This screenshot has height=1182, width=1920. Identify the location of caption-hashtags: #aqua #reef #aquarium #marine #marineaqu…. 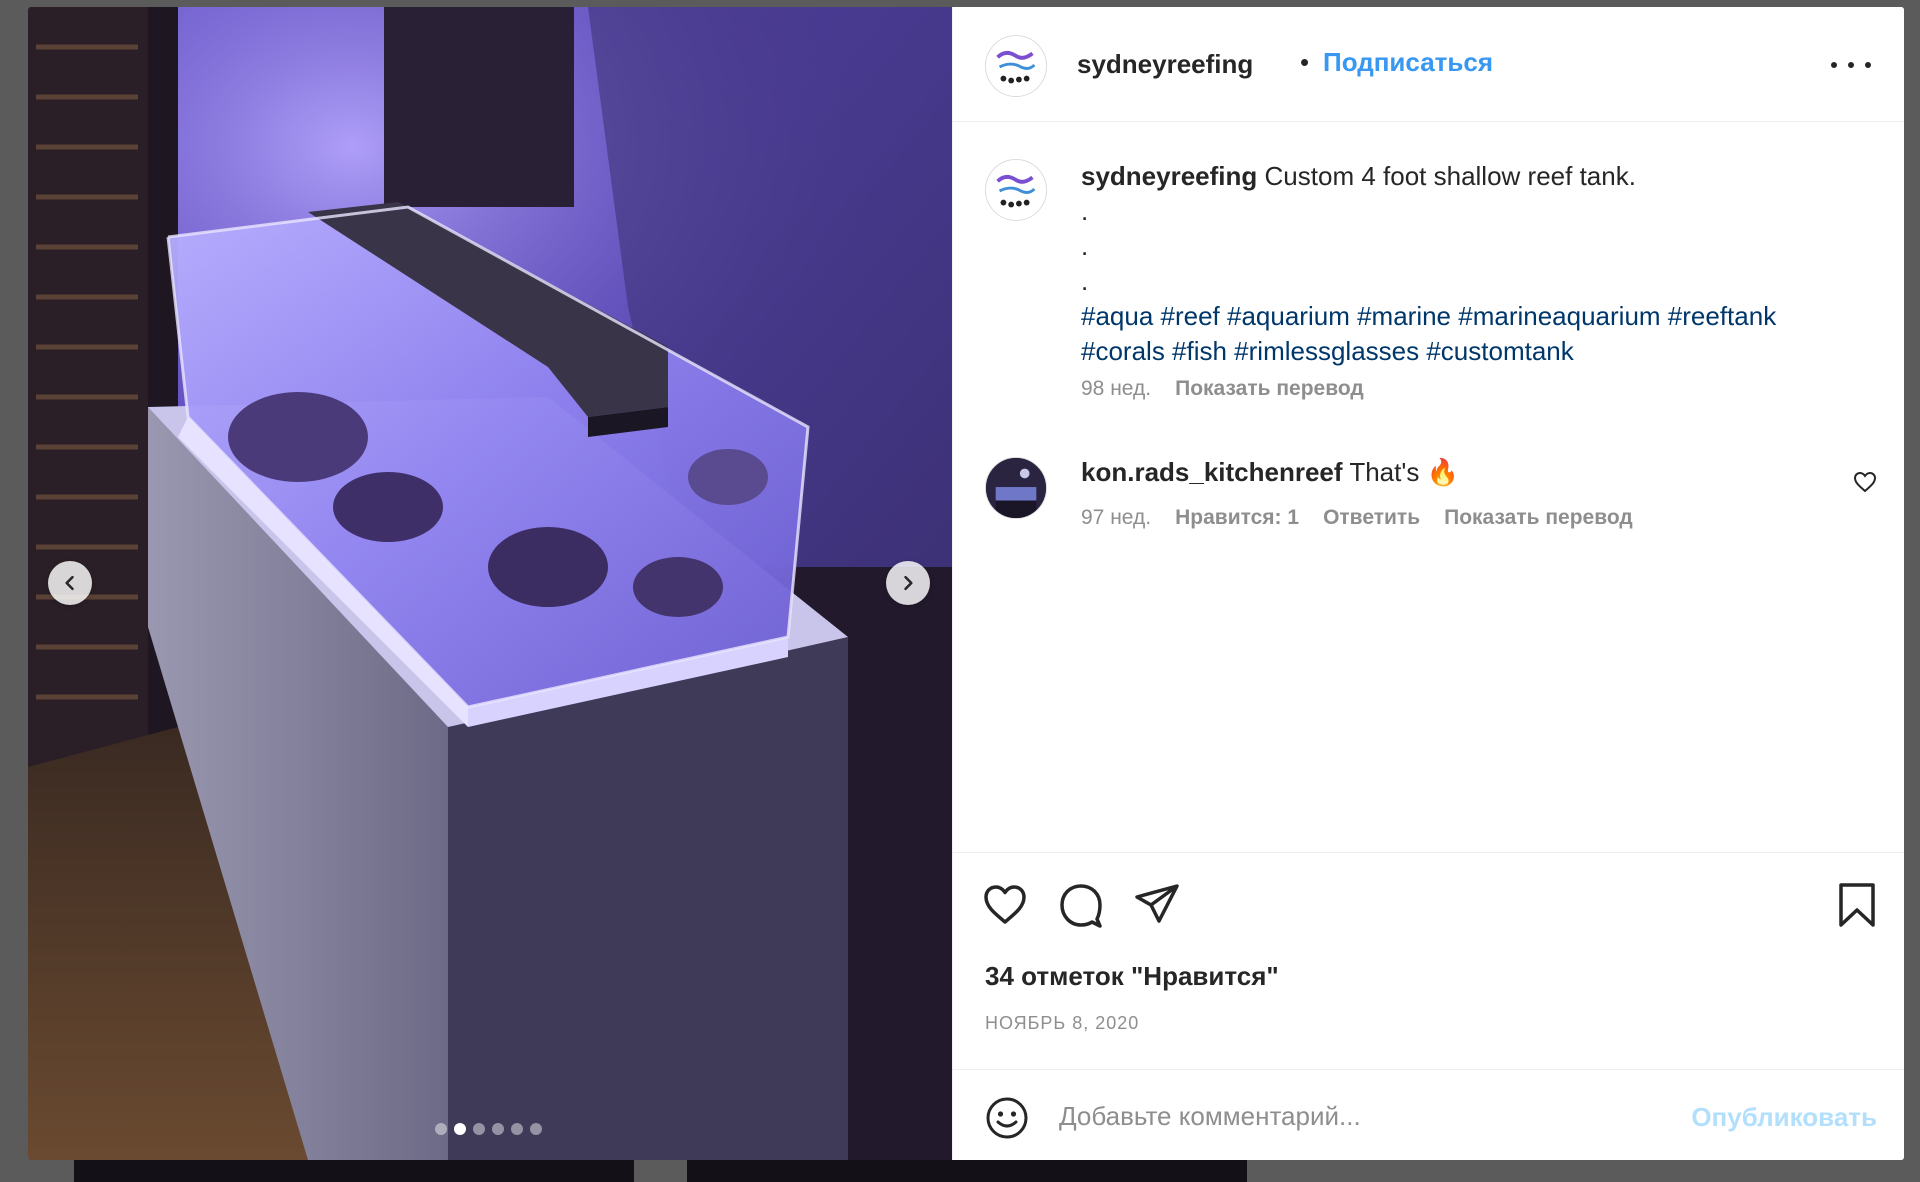
(1471, 316).